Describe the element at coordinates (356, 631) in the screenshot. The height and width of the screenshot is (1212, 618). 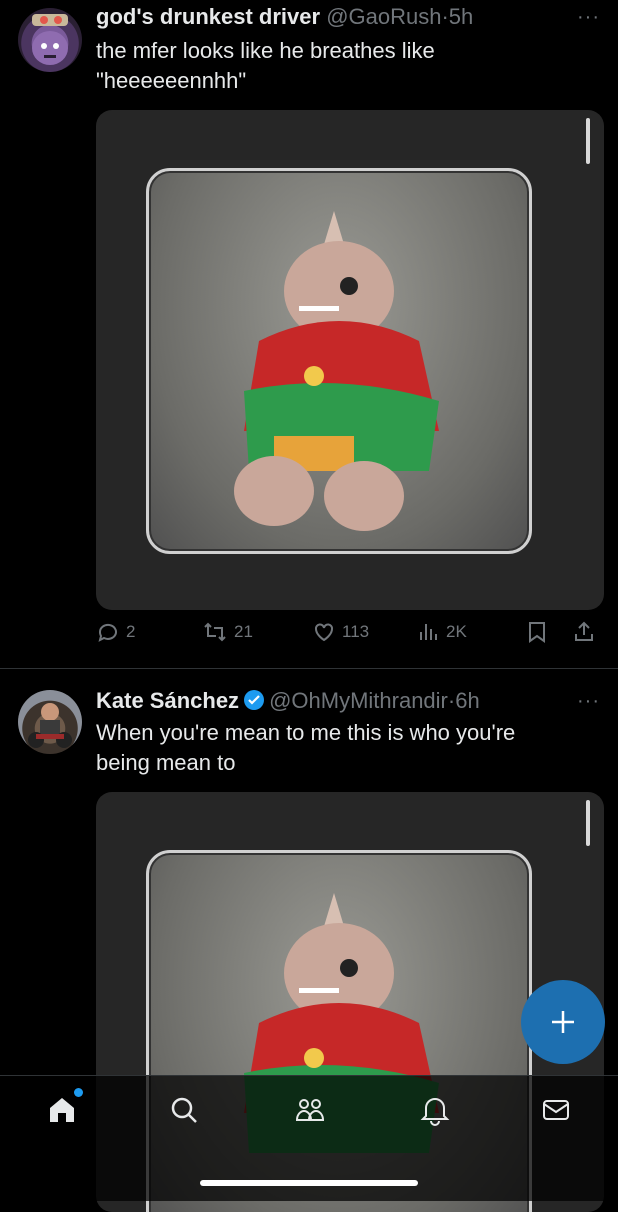
I see `like-count: 113` at that location.